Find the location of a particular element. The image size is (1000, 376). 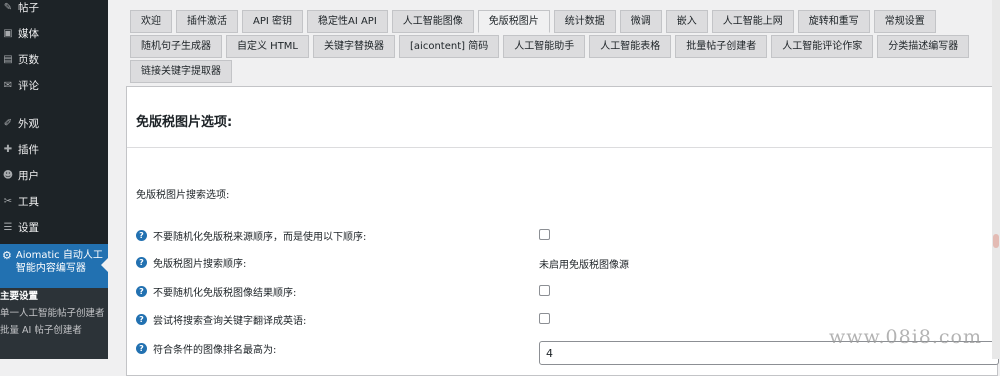

tab-row2-5: 人工智能表格 is located at coordinates (630, 46).